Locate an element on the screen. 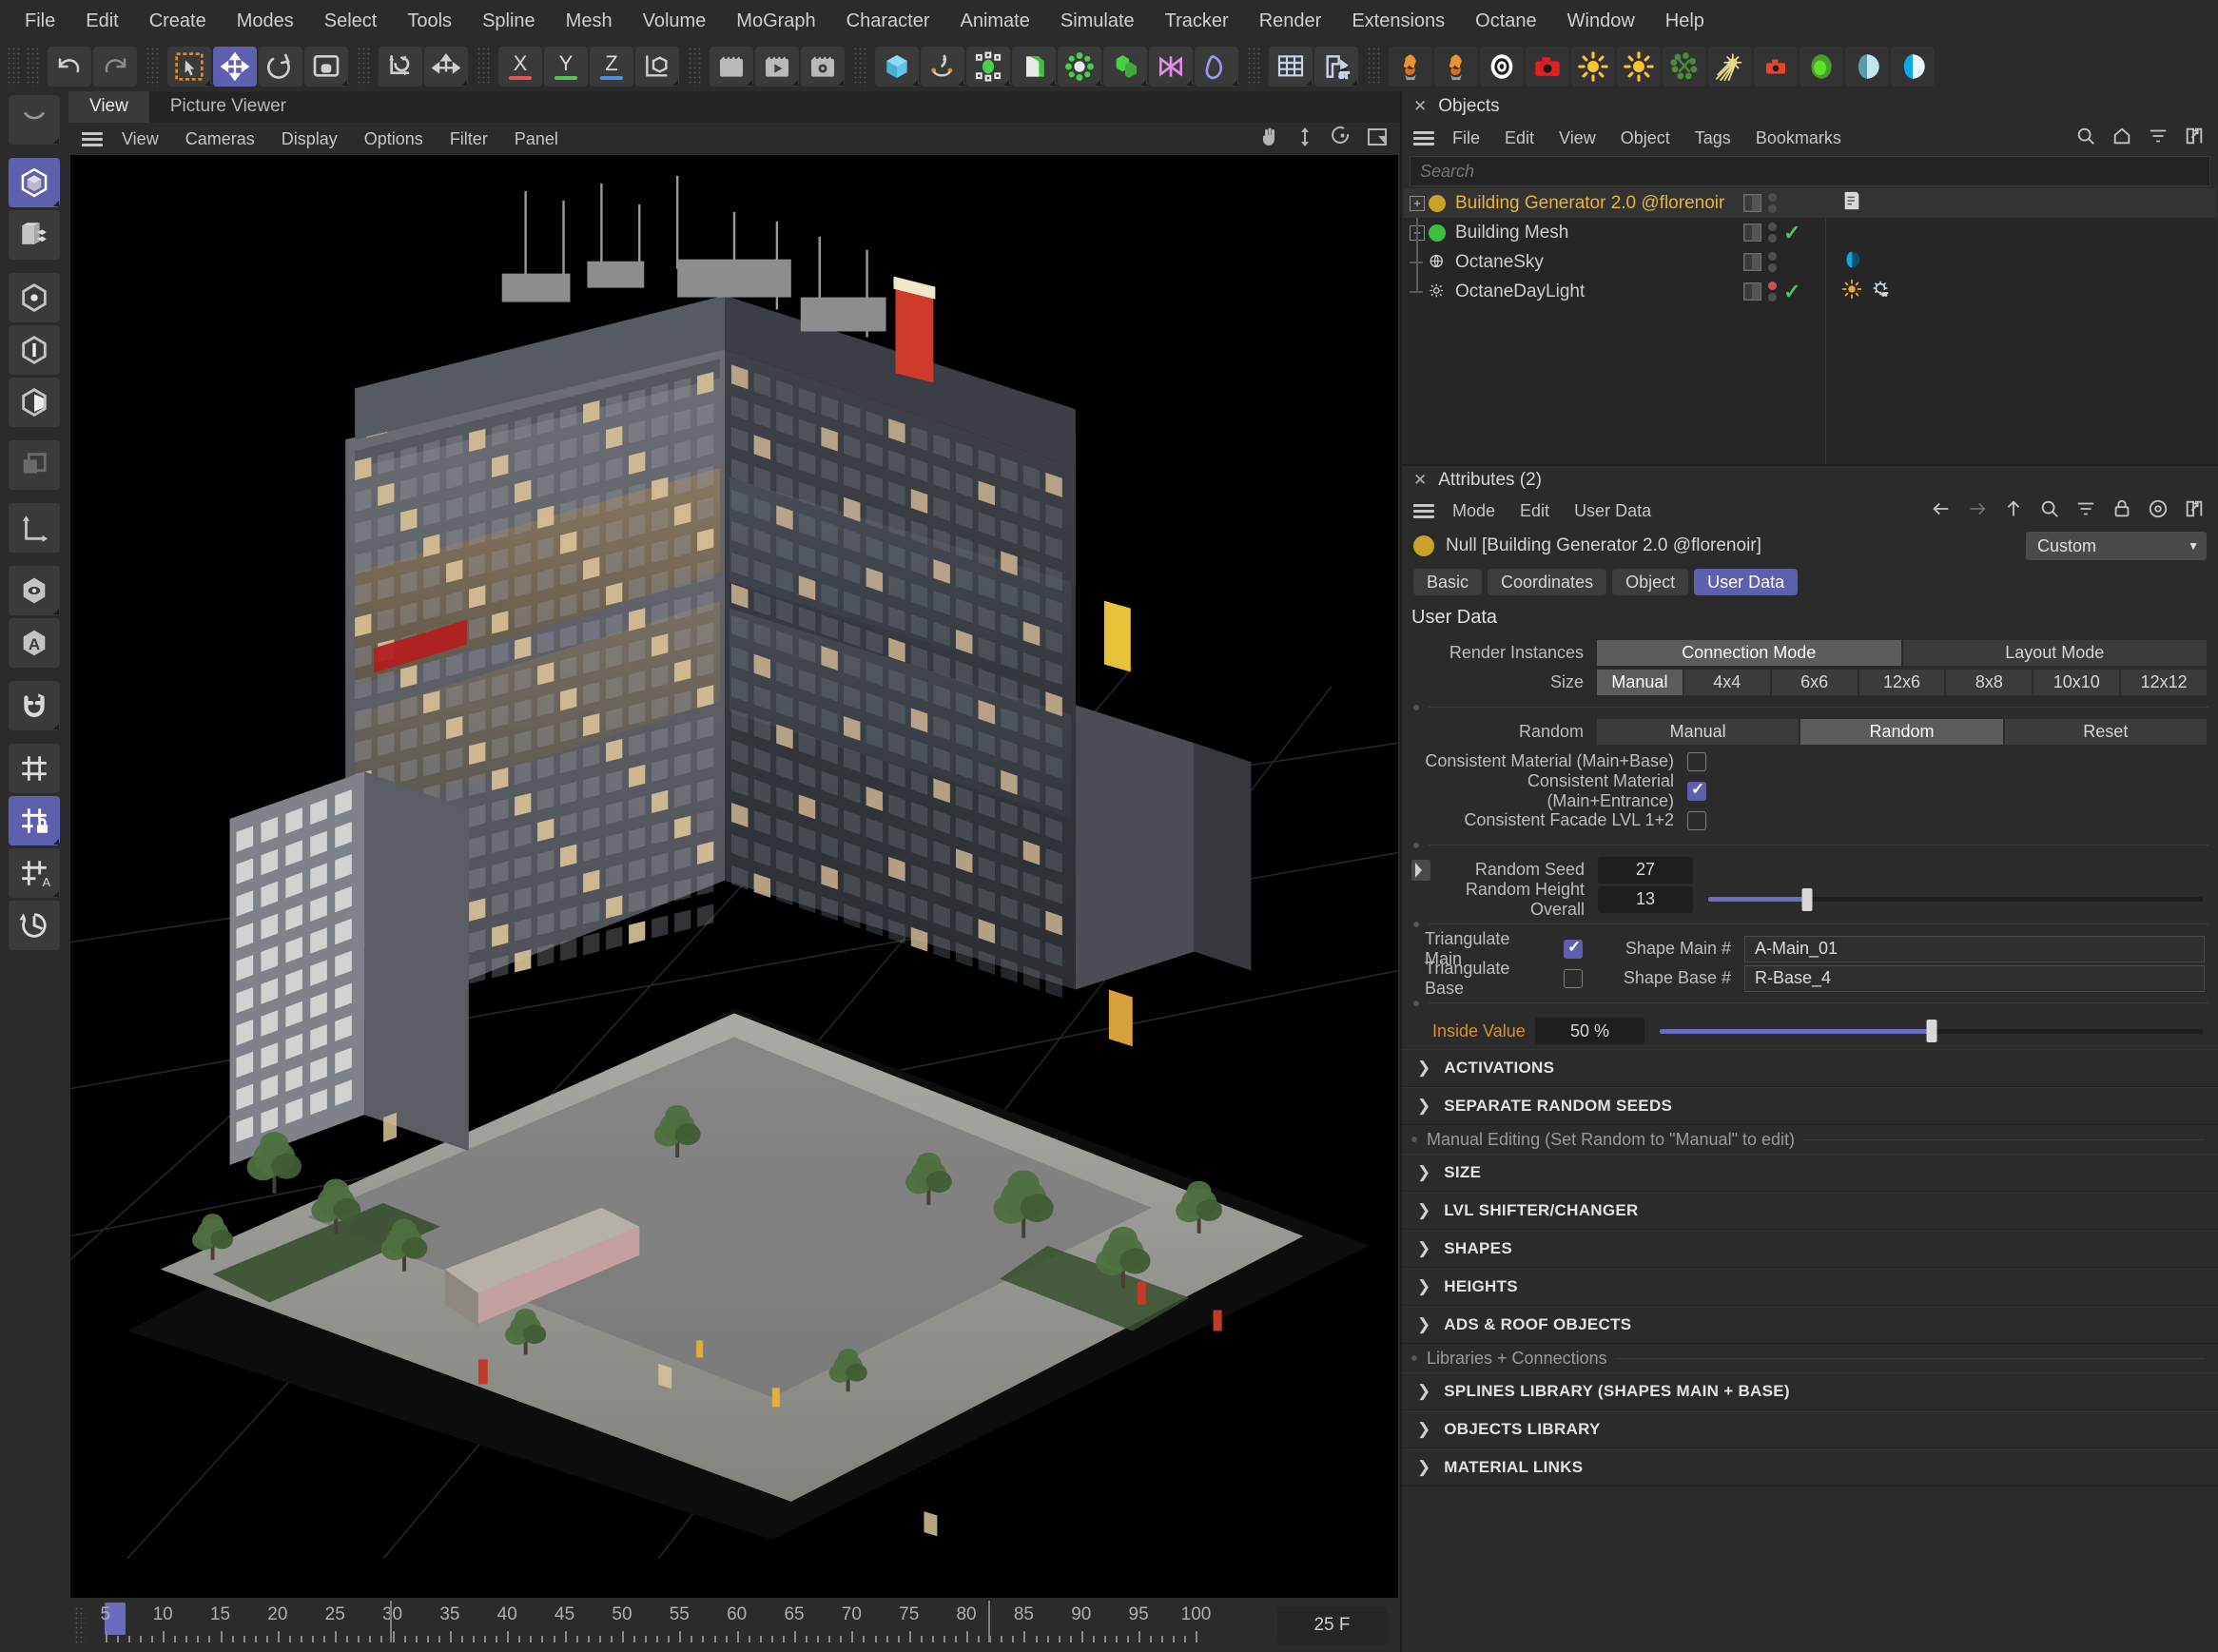  menu-item-extensions: Extensions is located at coordinates (1398, 21).